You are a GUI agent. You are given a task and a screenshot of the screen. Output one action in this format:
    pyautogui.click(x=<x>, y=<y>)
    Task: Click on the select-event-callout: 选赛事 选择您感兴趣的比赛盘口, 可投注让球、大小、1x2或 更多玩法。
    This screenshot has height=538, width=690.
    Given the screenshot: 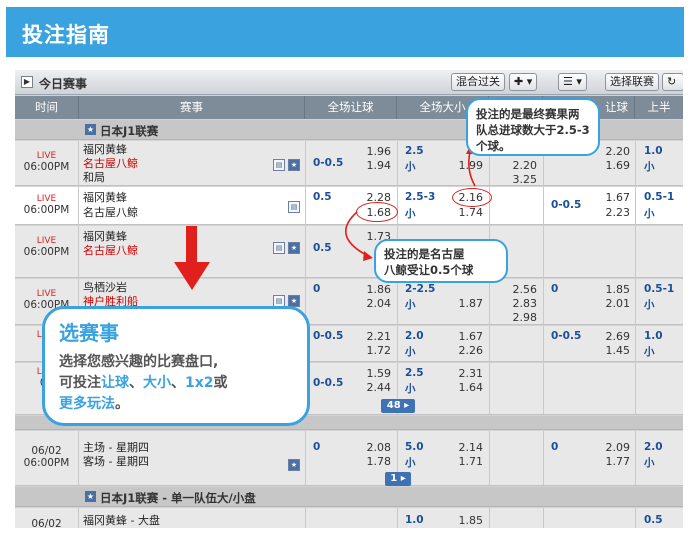 What is the action you would take?
    pyautogui.click(x=176, y=366)
    